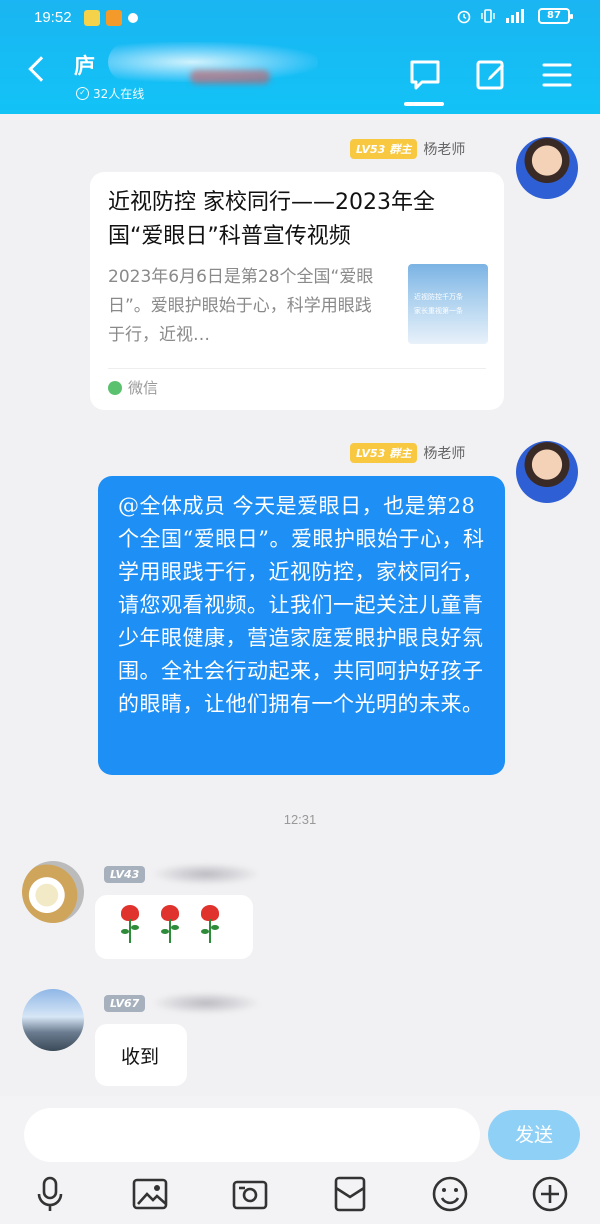 This screenshot has height=1224, width=600. Describe the element at coordinates (424, 104) in the screenshot. I see `tab-underline` at that location.